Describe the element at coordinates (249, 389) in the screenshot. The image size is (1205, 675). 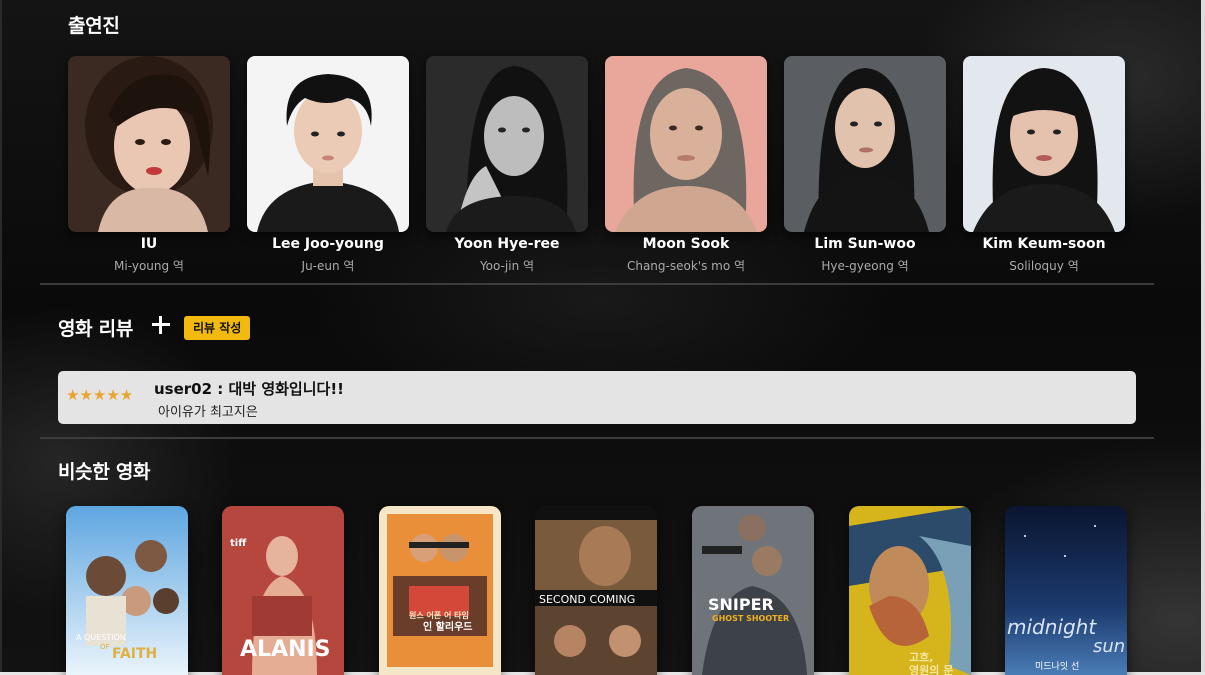
I see `review-title: user02 : 대박 영화입니다!!` at that location.